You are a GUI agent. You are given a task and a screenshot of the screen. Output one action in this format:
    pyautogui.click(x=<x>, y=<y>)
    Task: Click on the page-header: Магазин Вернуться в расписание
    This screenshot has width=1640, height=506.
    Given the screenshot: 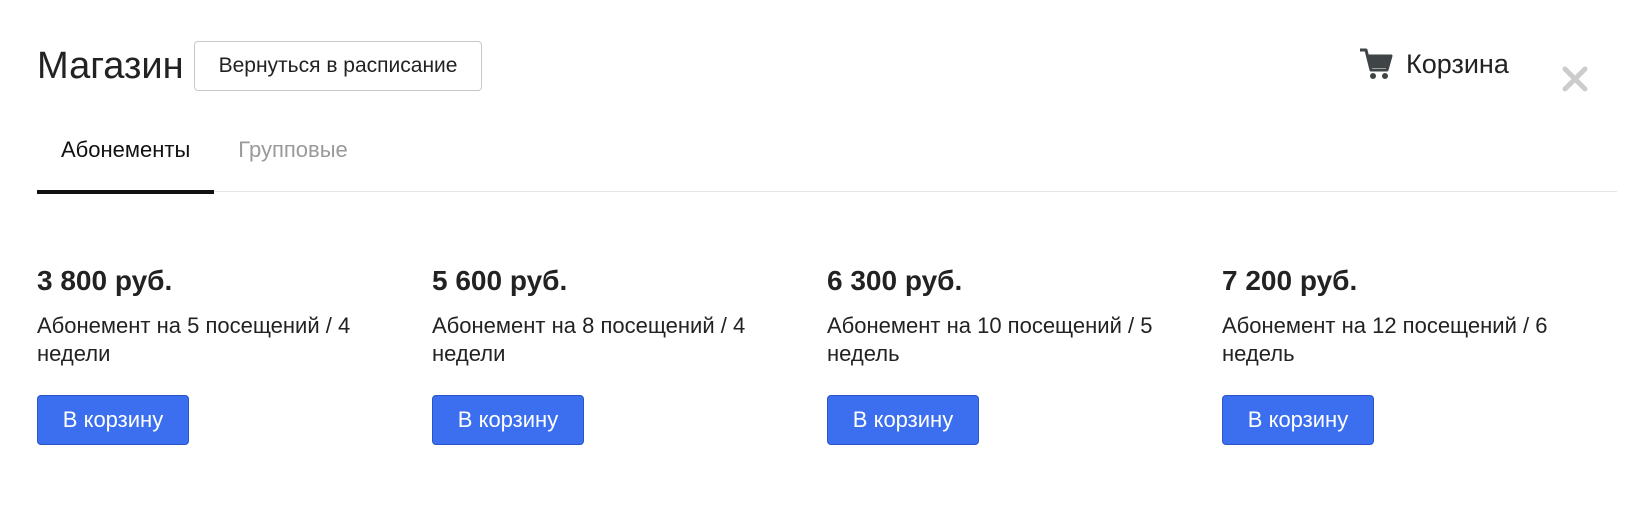 What is the action you would take?
    pyautogui.click(x=260, y=66)
    